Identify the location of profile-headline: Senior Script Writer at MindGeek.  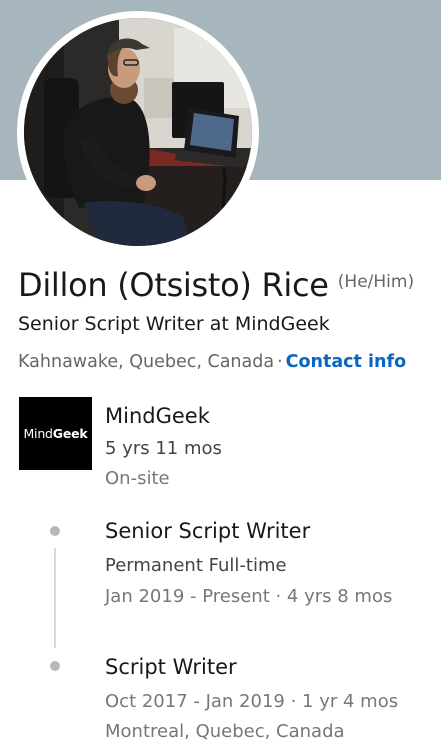
(174, 324).